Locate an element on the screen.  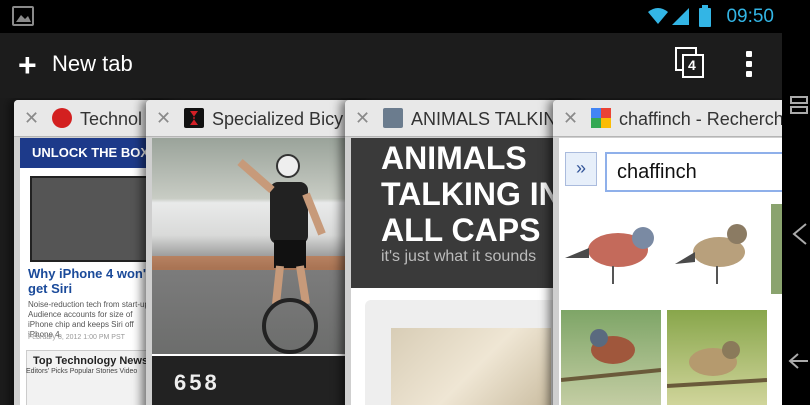
tab-title: chaffinch - Recherch is located at coordinates (700, 119).